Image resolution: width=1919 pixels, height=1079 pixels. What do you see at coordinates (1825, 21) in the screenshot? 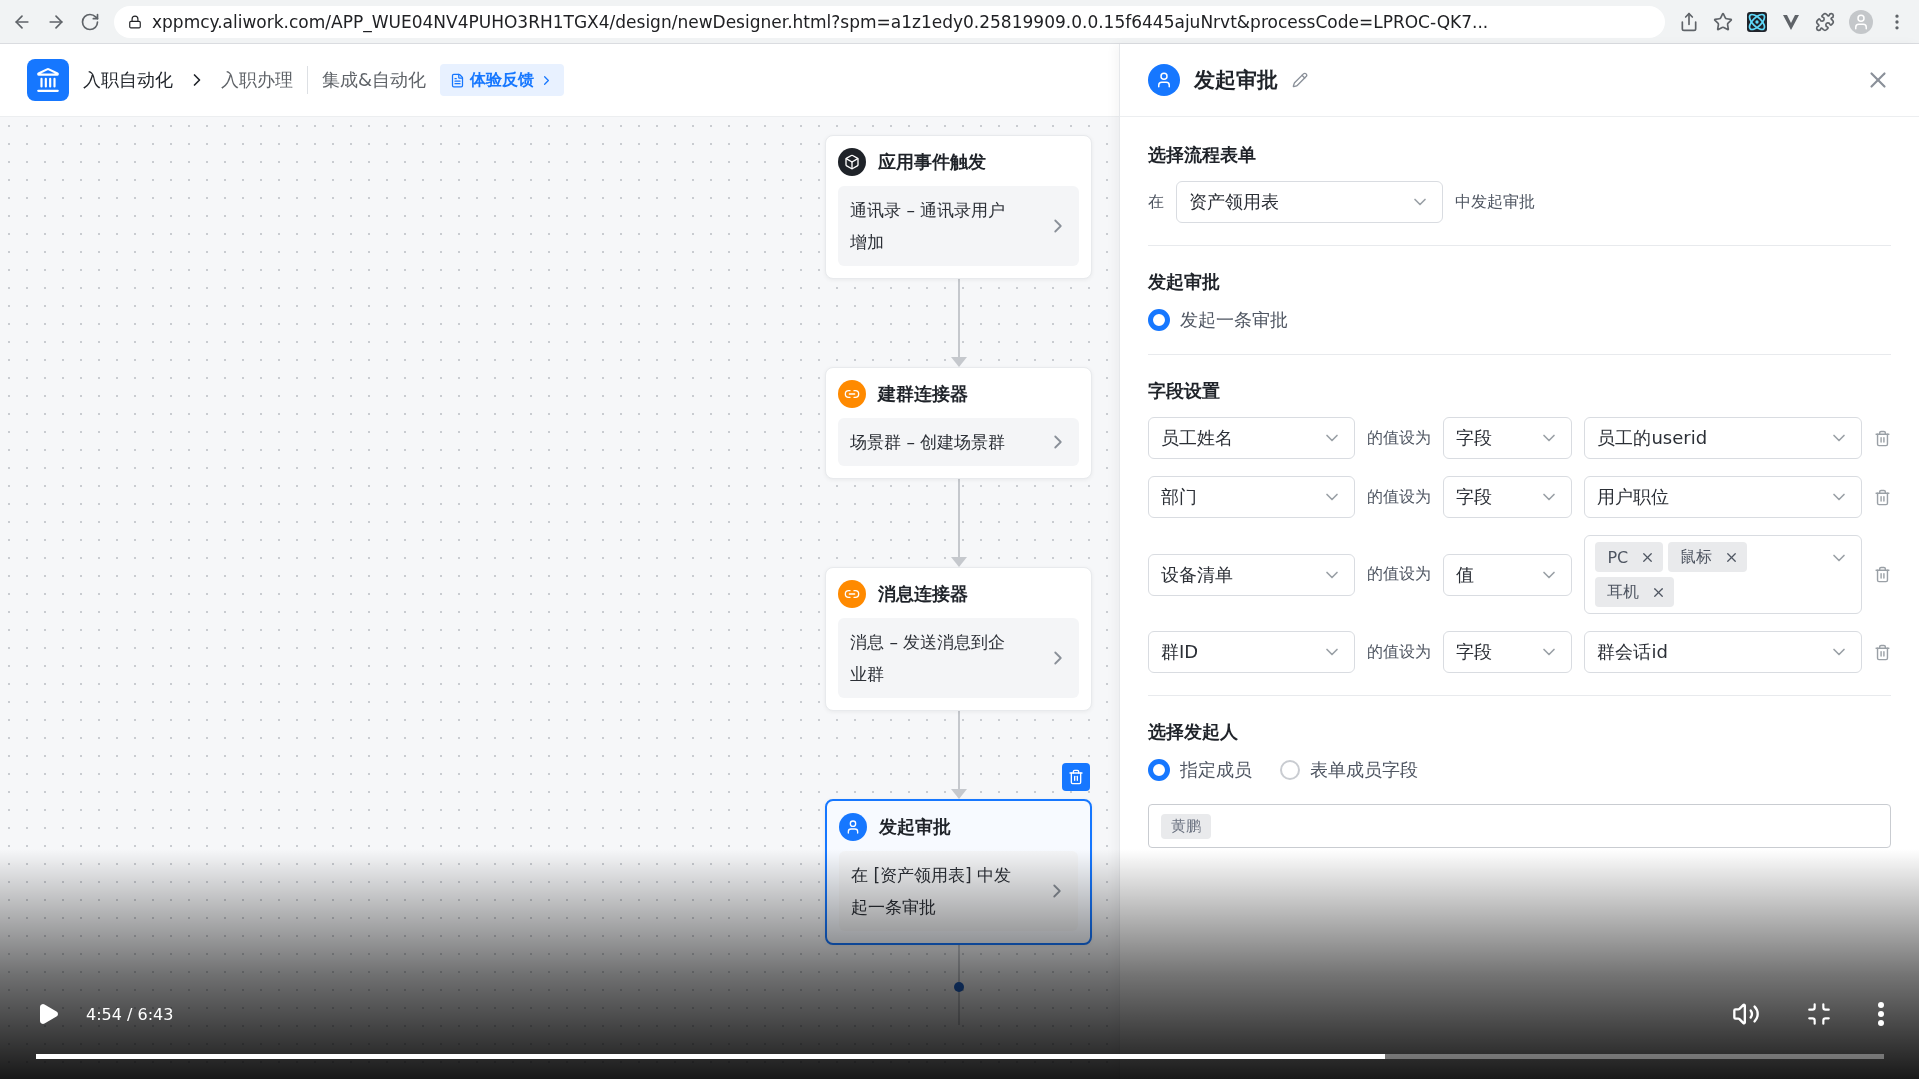
I see `puzzle-icon` at bounding box center [1825, 21].